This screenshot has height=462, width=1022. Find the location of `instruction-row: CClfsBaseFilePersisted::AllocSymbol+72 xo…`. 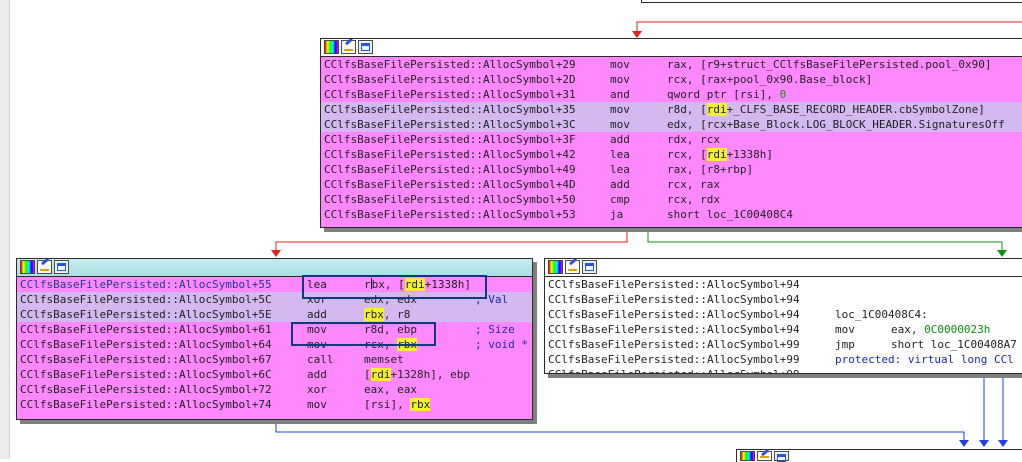

instruction-row: CClfsBaseFilePersisted::AllocSymbol+72 xo… is located at coordinates (274, 389).